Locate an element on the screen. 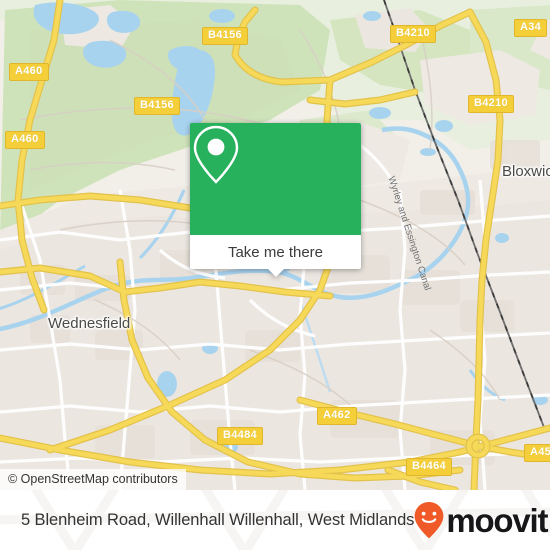  place-label-wednesfield: Wednesfield is located at coordinates (89, 323).